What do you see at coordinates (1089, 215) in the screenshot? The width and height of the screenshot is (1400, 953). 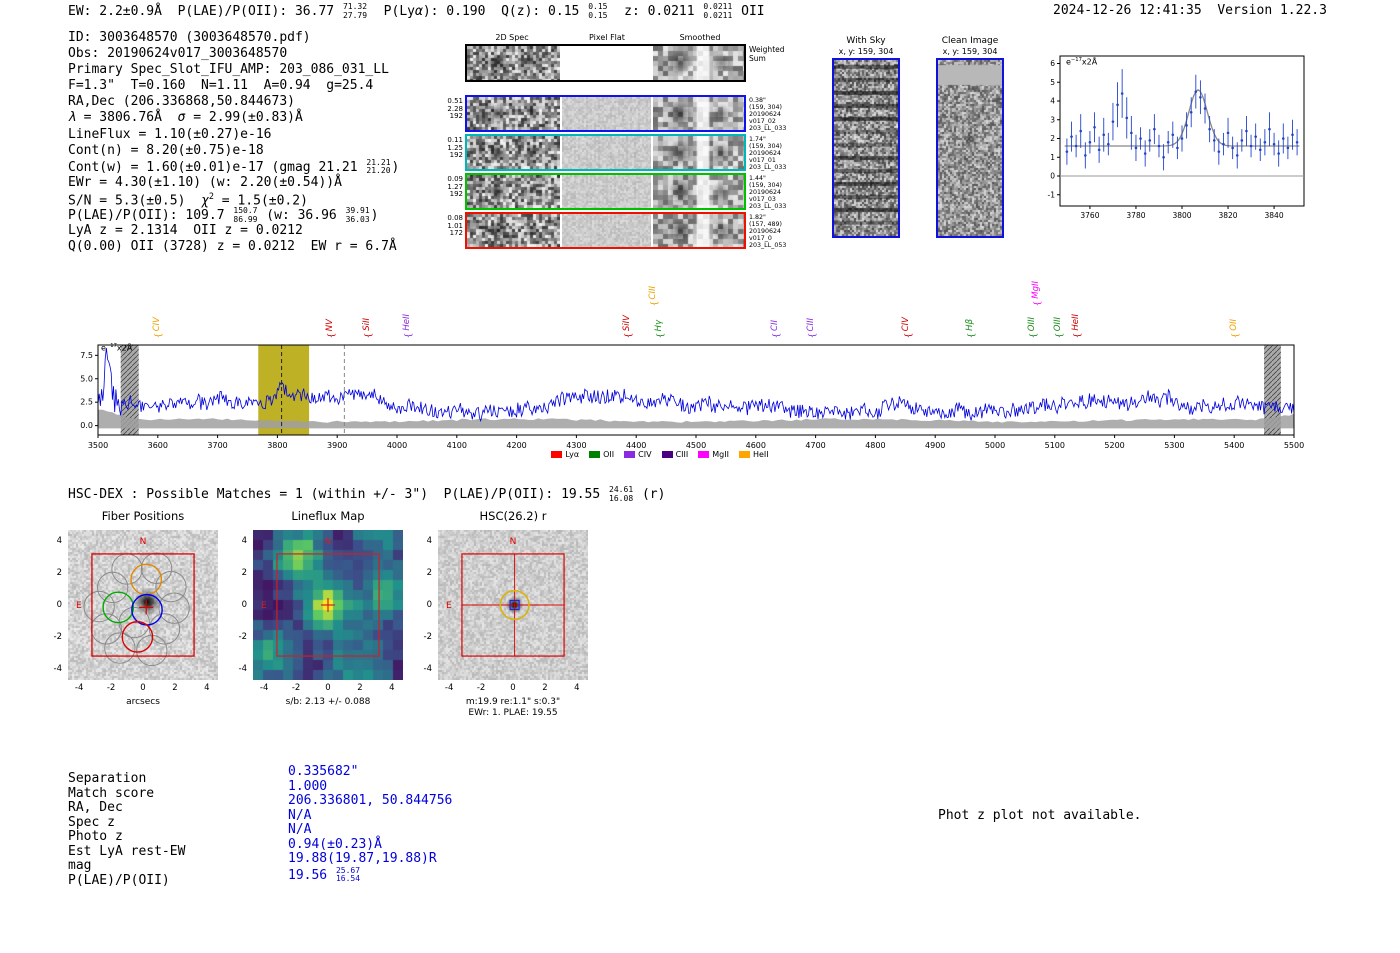 I see `fit-xtick-label: 3760` at bounding box center [1089, 215].